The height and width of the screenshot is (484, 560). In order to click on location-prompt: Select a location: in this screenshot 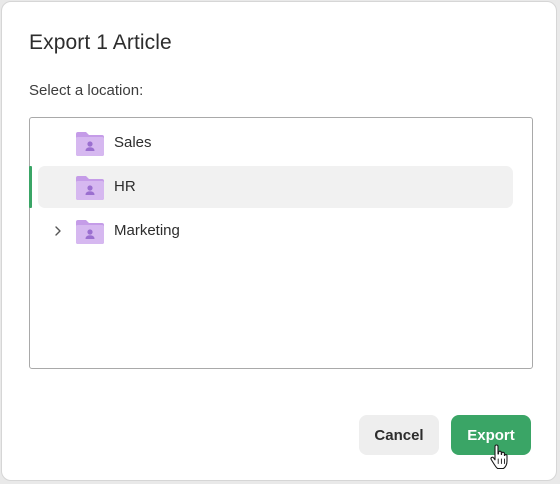, I will do `click(86, 90)`.